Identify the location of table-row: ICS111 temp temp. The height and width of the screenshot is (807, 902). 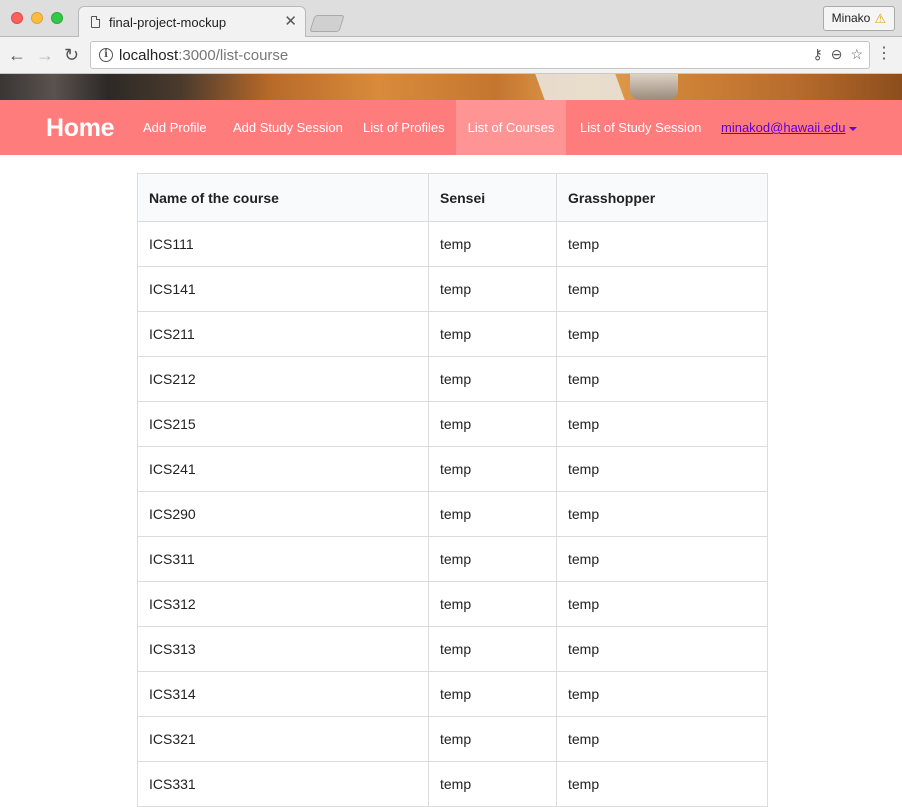
(452, 244).